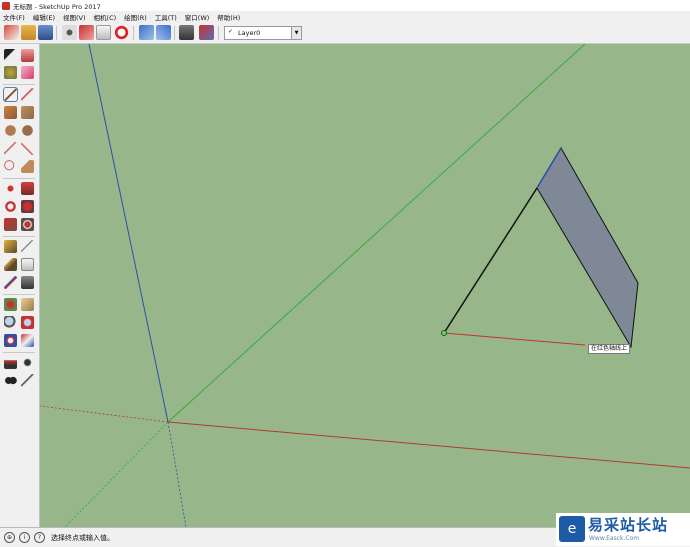 This screenshot has width=690, height=547. What do you see at coordinates (27, 340) in the screenshot?
I see `previous-view-icon` at bounding box center [27, 340].